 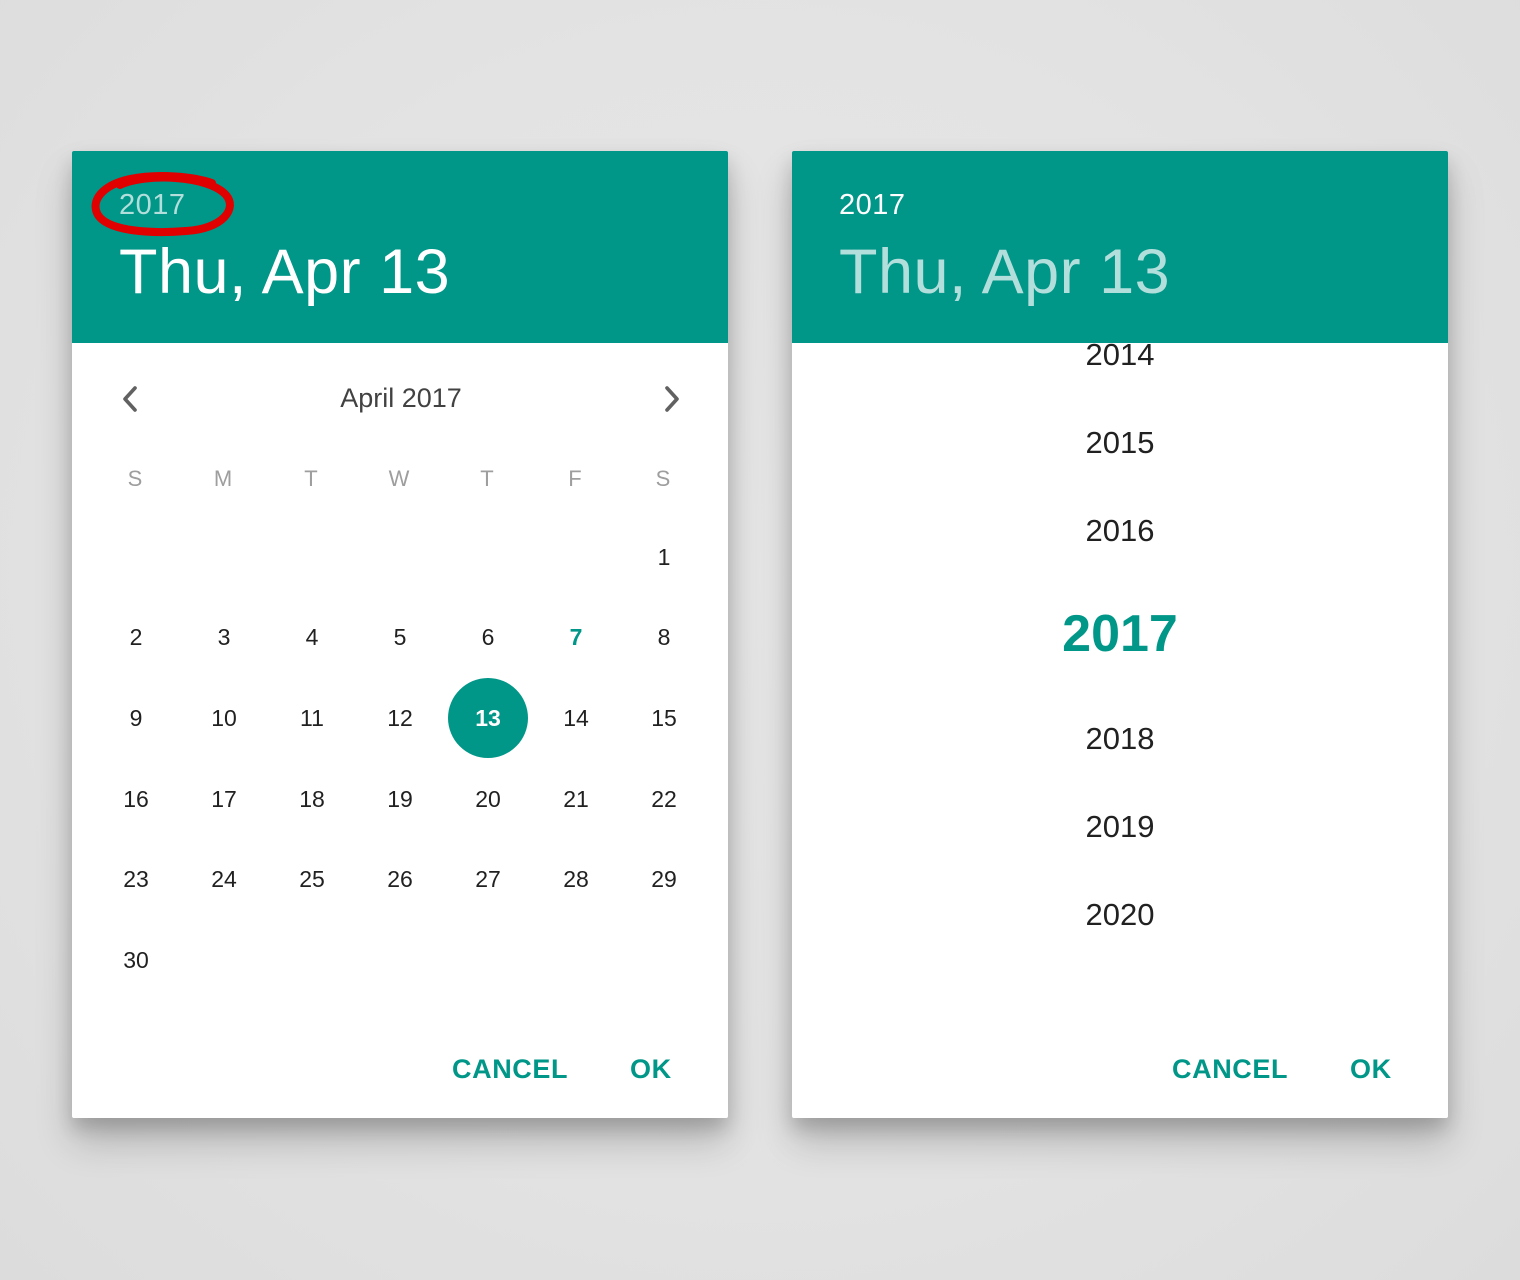 What do you see at coordinates (223, 478) in the screenshot?
I see `weekday-label: M` at bounding box center [223, 478].